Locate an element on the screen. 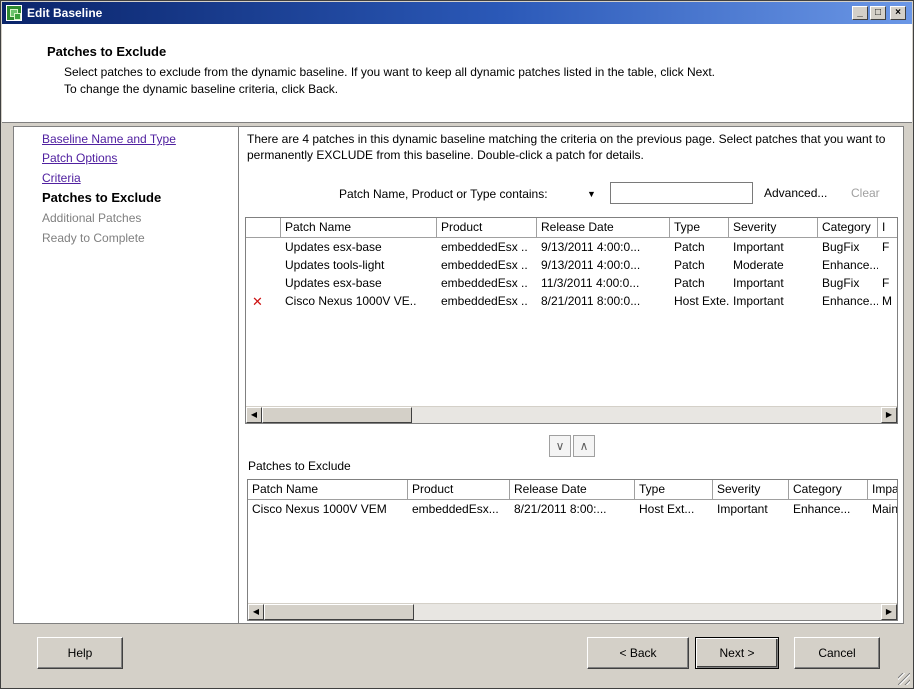  next-button: Next > is located at coordinates (737, 653).